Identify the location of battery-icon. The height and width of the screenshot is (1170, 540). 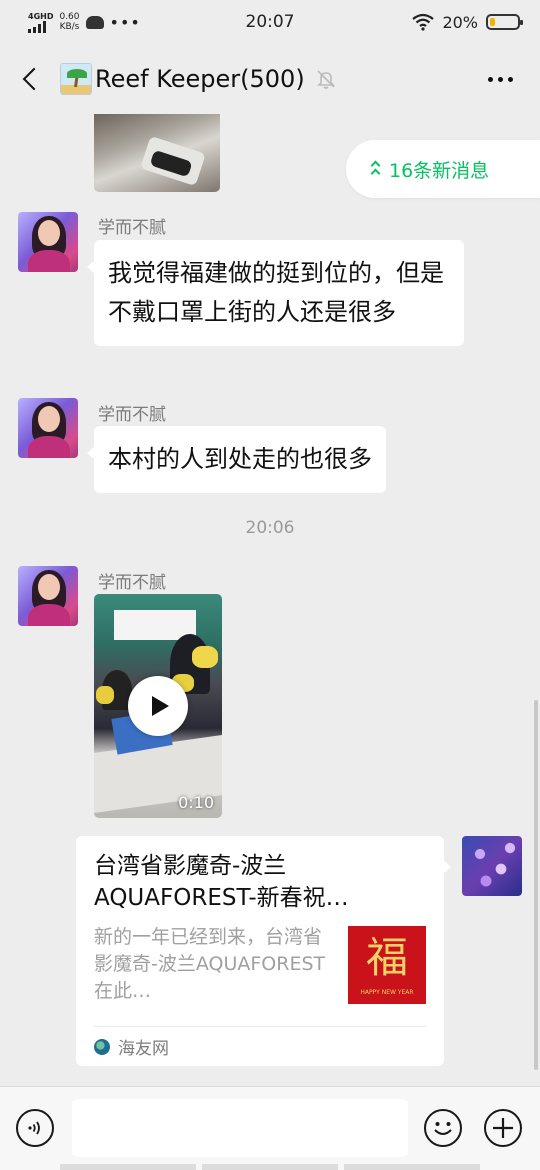
(504, 22).